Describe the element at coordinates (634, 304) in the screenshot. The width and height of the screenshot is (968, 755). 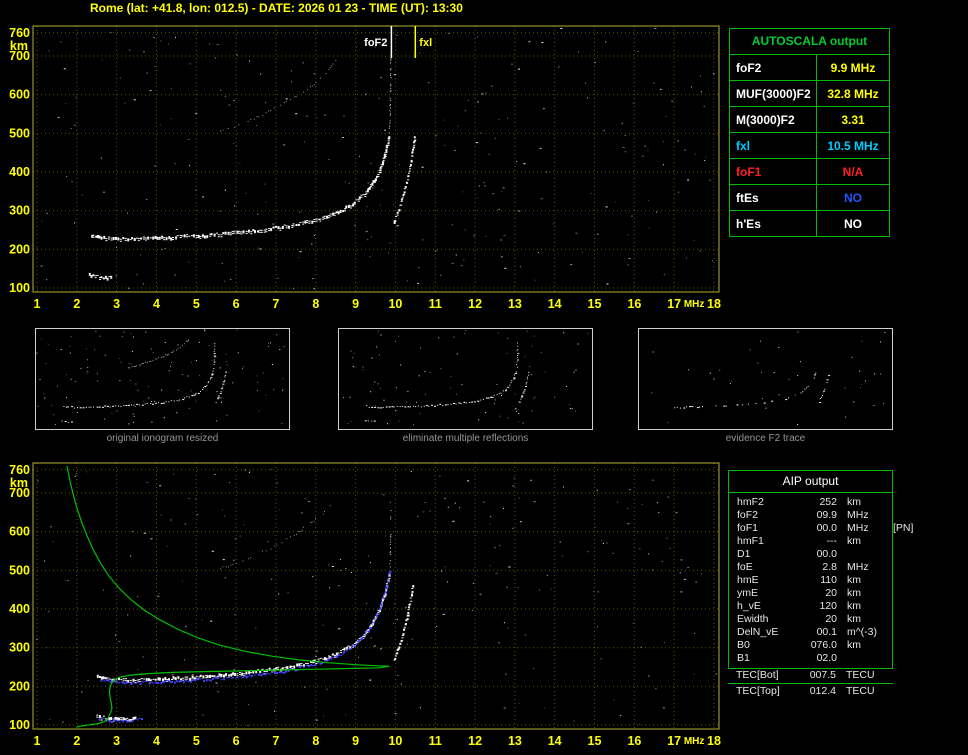
I see `x-tick-label: 16` at that location.